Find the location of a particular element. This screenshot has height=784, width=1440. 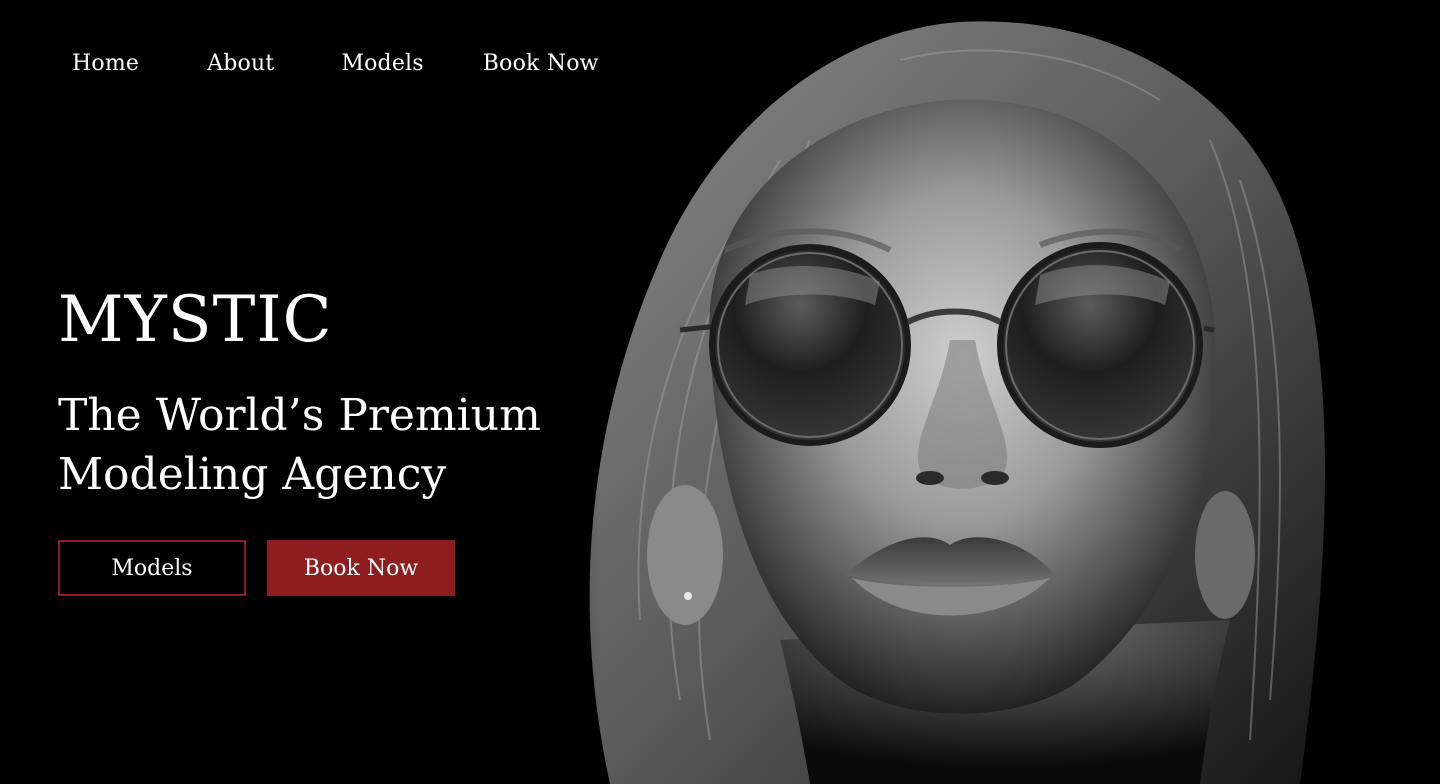

models-button: Models is located at coordinates (152, 568).